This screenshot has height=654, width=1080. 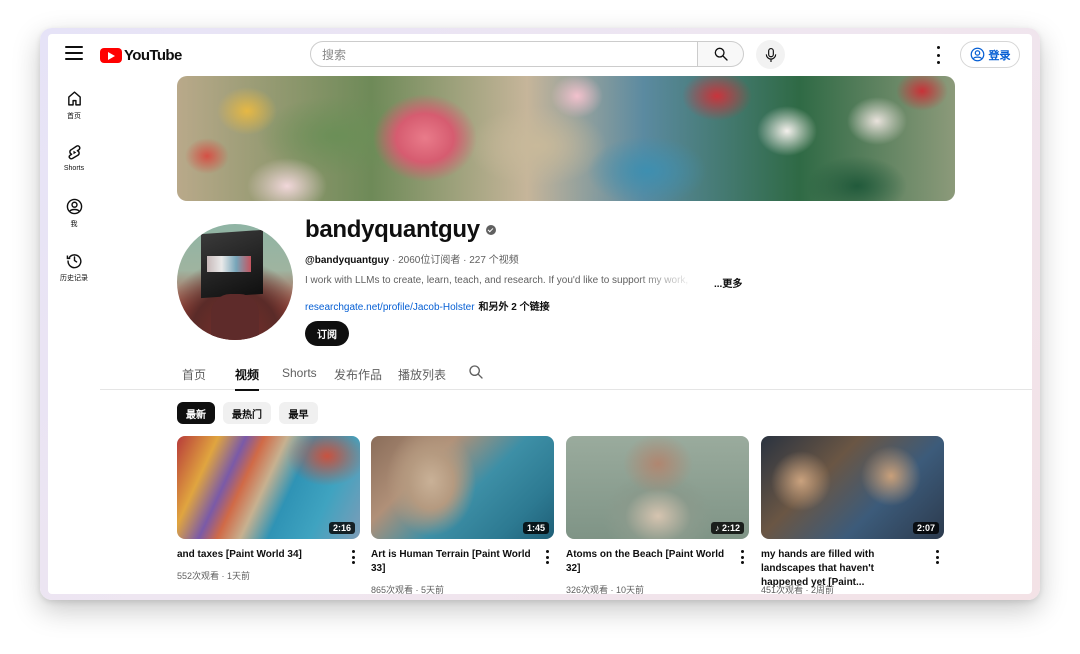 What do you see at coordinates (247, 378) in the screenshot?
I see `tab-videos: 视频` at bounding box center [247, 378].